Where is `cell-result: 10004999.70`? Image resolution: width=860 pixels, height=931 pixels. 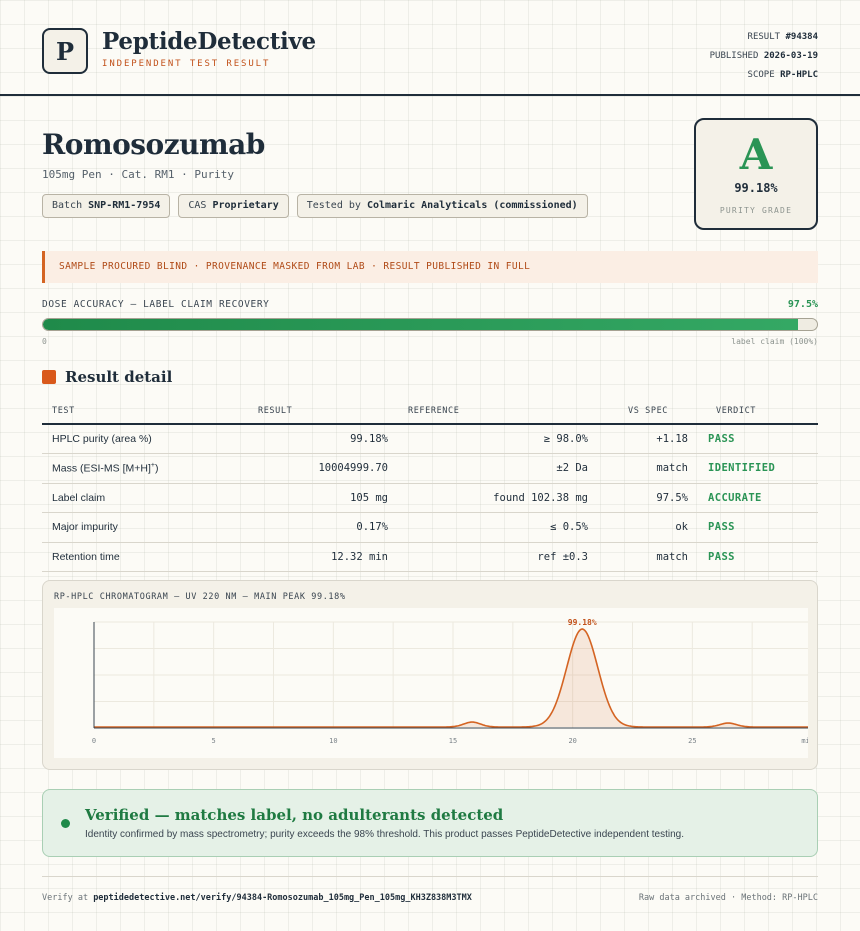
cell-result: 10004999.70 is located at coordinates (323, 468).